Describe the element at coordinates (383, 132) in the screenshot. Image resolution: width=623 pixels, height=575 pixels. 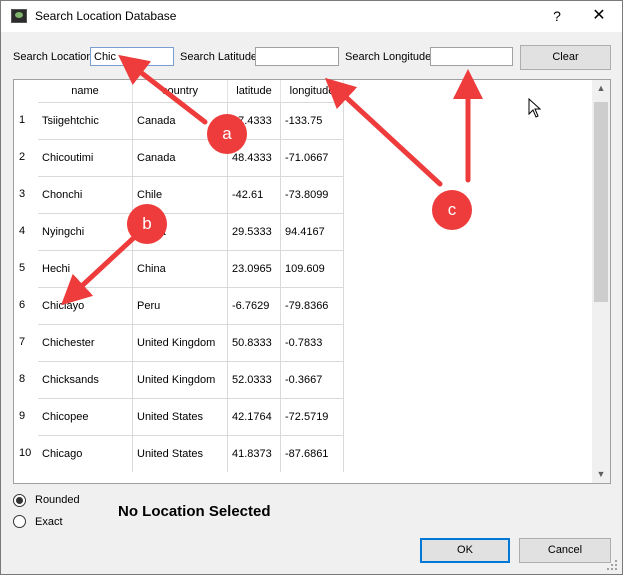
I see `arrow-c-left` at that location.